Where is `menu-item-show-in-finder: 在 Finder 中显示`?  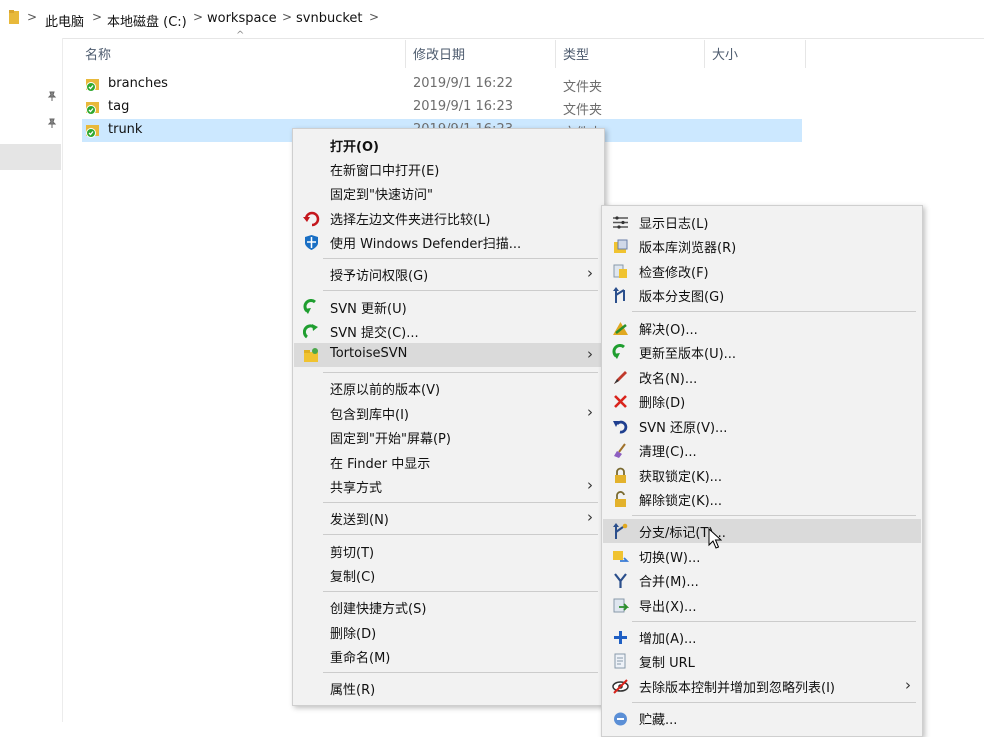
menu-item-show-in-finder: 在 Finder 中显示 is located at coordinates (448, 462).